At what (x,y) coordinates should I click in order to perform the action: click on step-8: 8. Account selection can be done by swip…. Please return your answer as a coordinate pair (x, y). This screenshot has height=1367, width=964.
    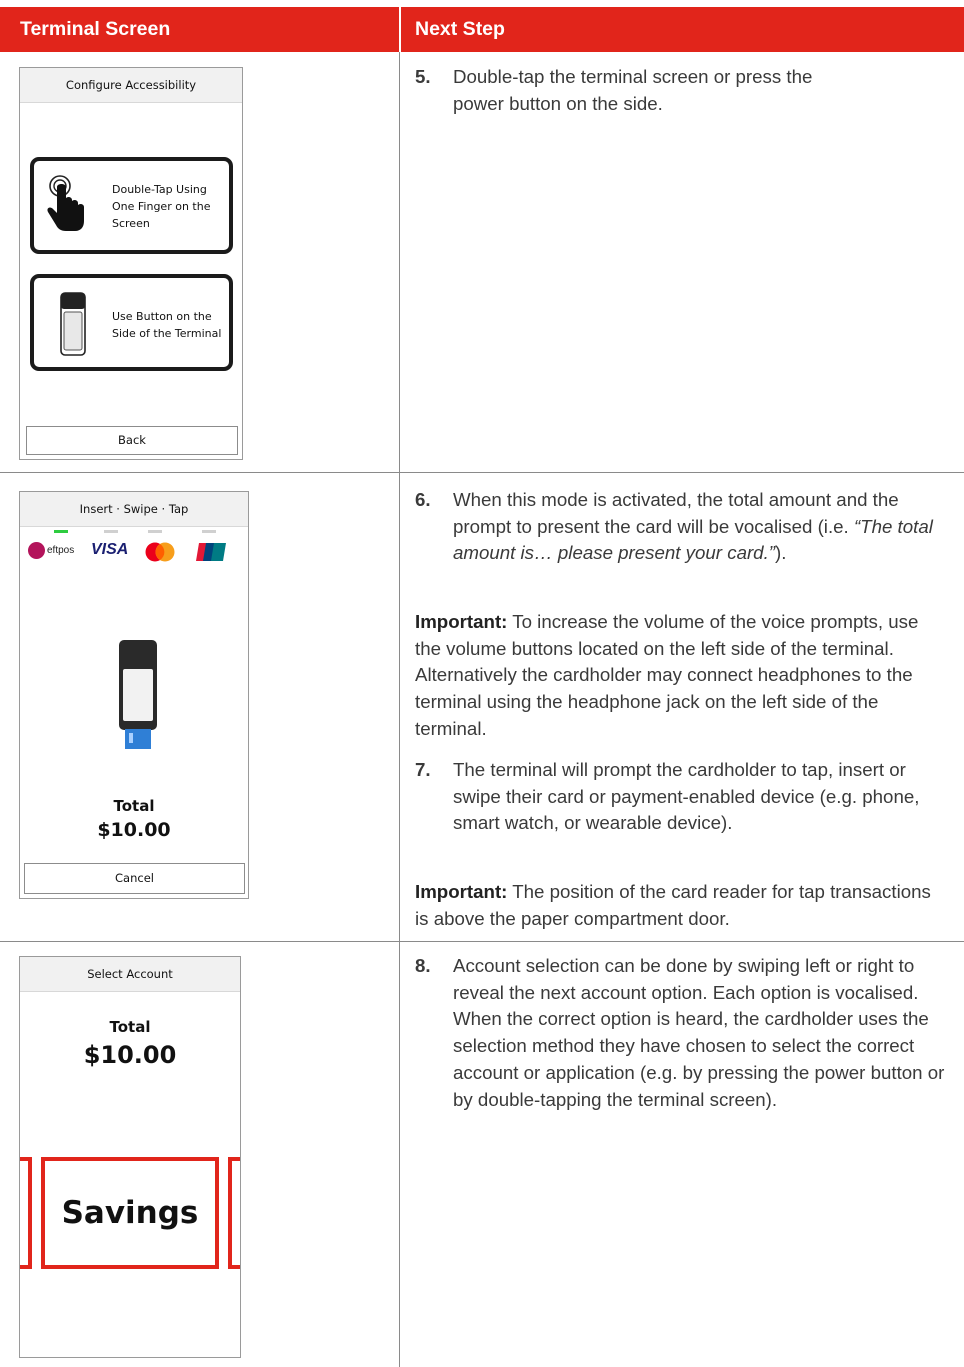
    Looking at the image, I should click on (687, 1033).